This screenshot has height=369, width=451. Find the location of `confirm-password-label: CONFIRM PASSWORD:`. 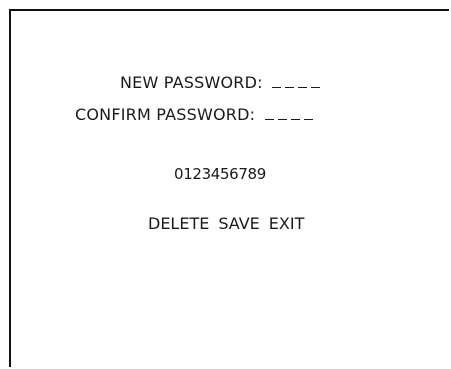

confirm-password-label: CONFIRM PASSWORD: is located at coordinates (165, 114).